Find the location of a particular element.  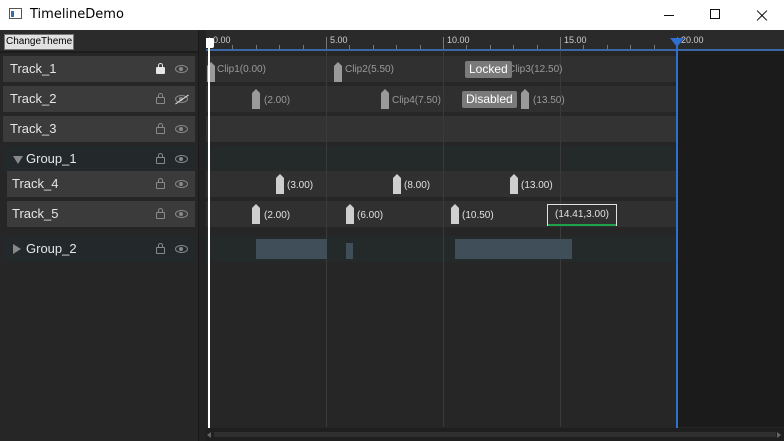

track-header-4: Track_4 is located at coordinates (101, 184).